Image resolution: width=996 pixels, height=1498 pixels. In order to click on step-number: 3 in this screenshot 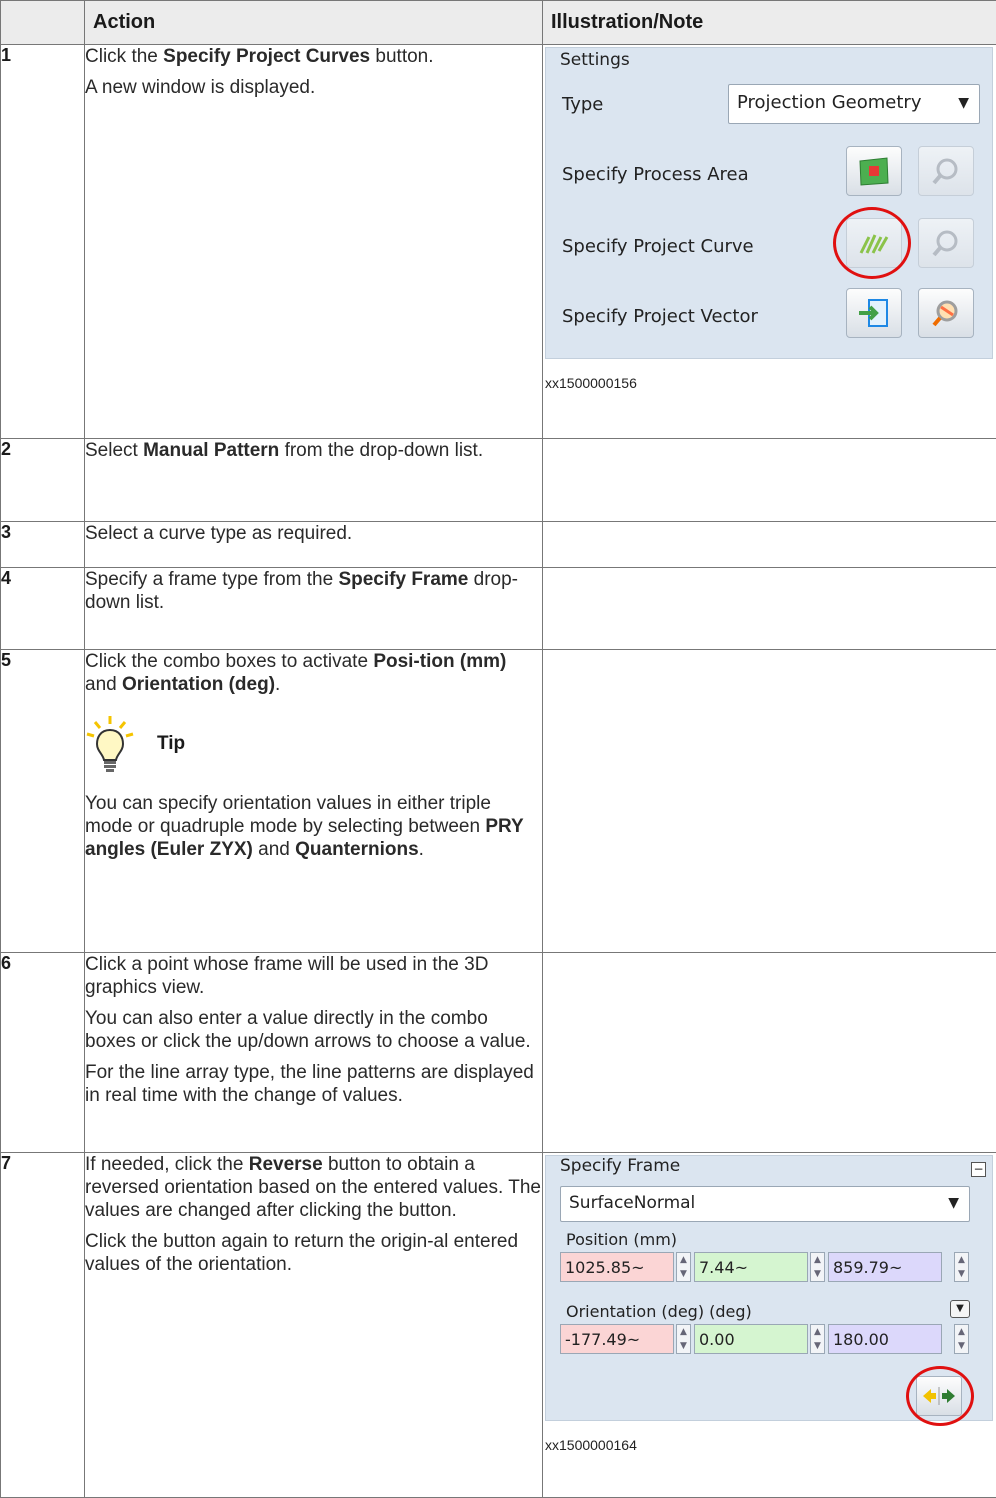, I will do `click(43, 545)`.